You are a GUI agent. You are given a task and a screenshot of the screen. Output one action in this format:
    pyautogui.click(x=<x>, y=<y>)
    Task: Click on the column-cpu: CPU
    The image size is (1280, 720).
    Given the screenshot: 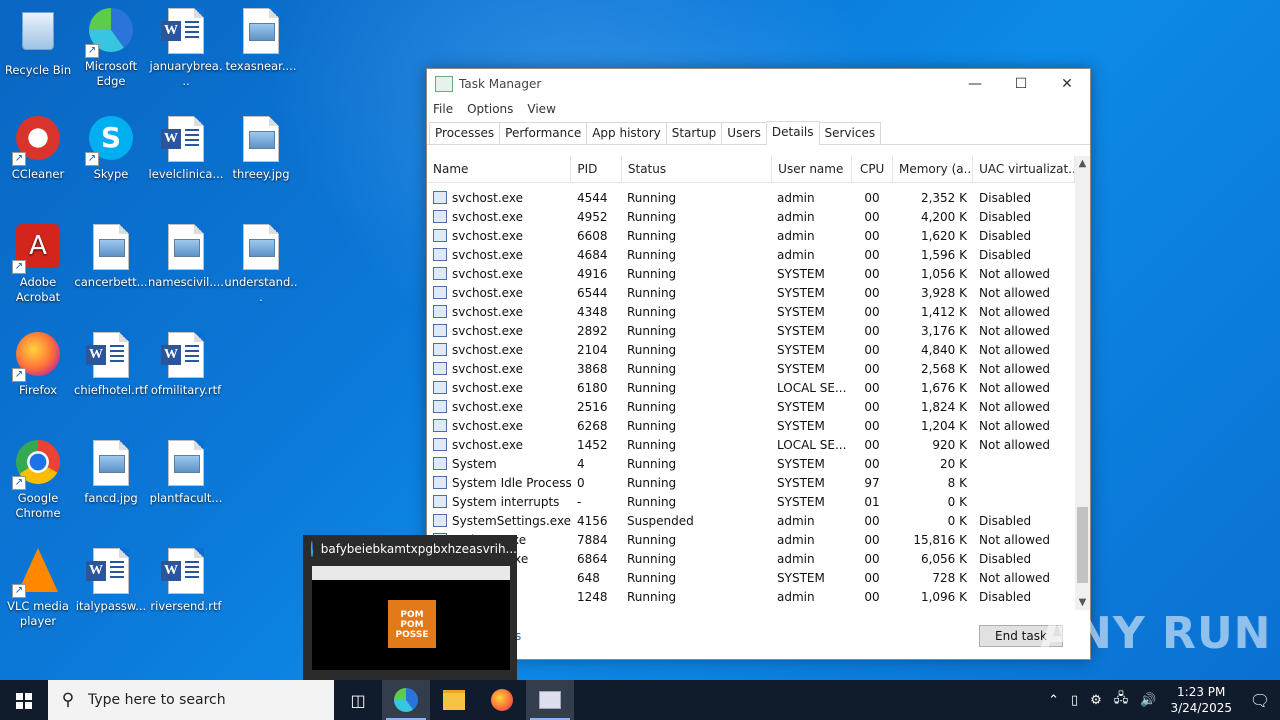 What is the action you would take?
    pyautogui.click(x=872, y=169)
    